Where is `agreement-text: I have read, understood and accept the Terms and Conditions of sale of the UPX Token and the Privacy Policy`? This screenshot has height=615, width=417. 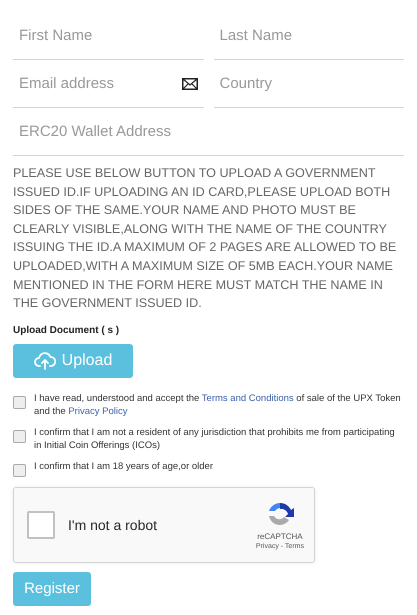
agreement-text: I have read, understood and accept the Terms and Conditions of sale of the UPX Token and the Privacy Policy is located at coordinates (218, 405).